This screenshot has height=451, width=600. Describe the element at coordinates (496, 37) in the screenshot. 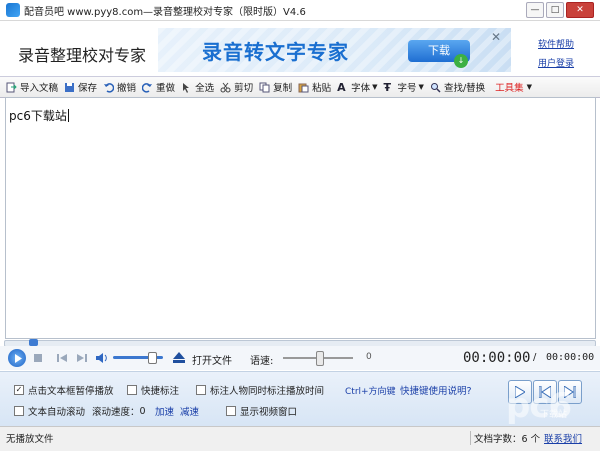

I see `banner-close-icon: ✕` at that location.